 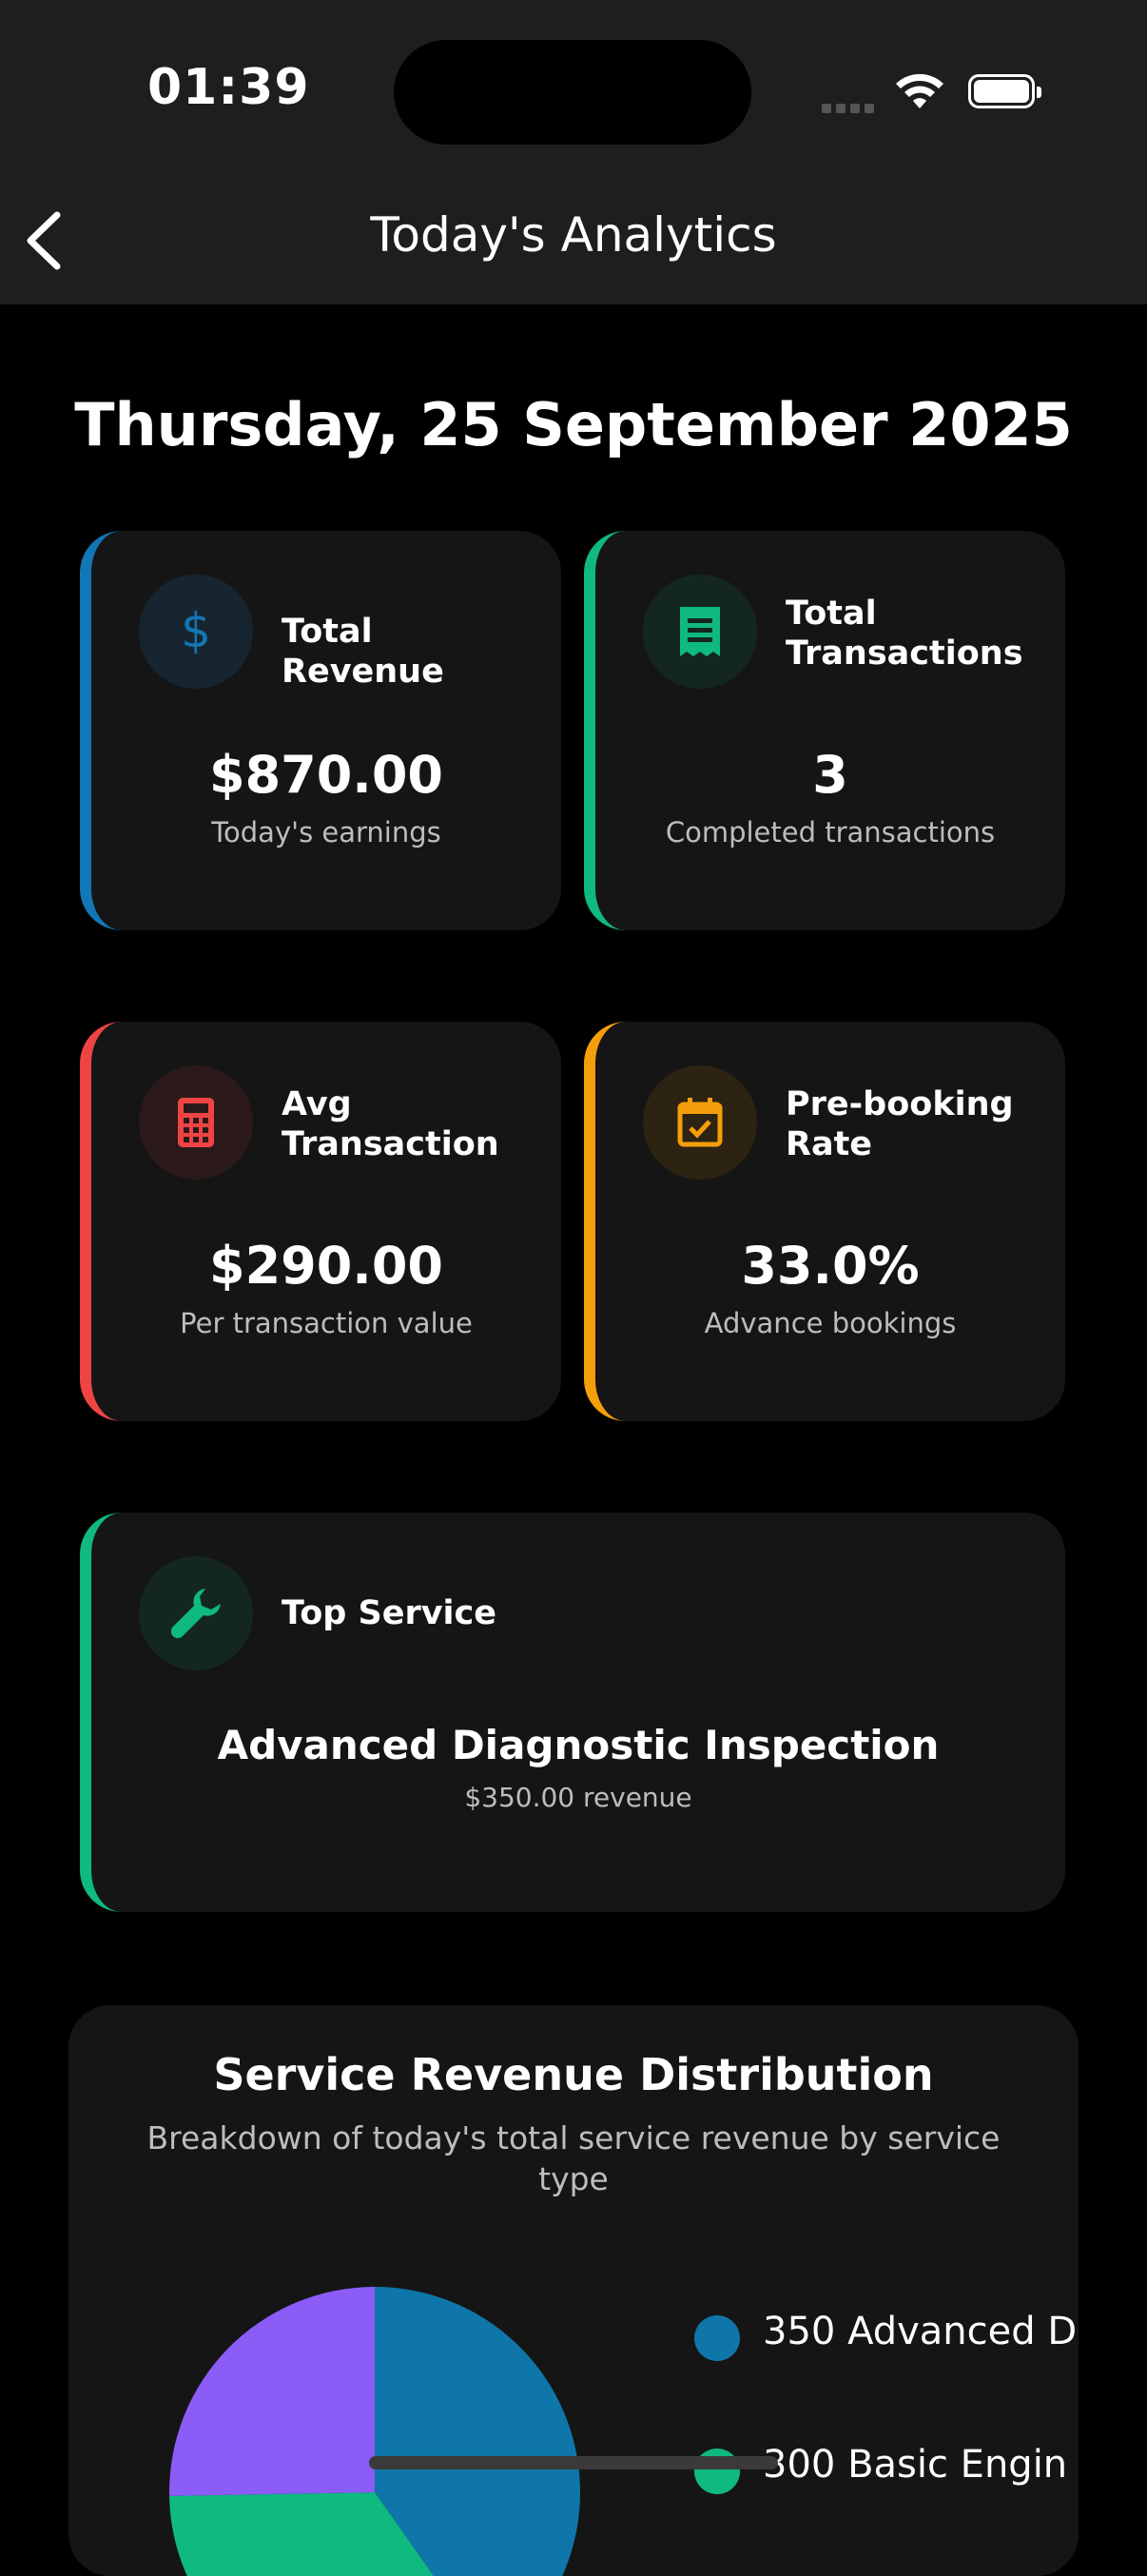 What do you see at coordinates (919, 2332) in the screenshot?
I see `legend-label: 350 Advanced D` at bounding box center [919, 2332].